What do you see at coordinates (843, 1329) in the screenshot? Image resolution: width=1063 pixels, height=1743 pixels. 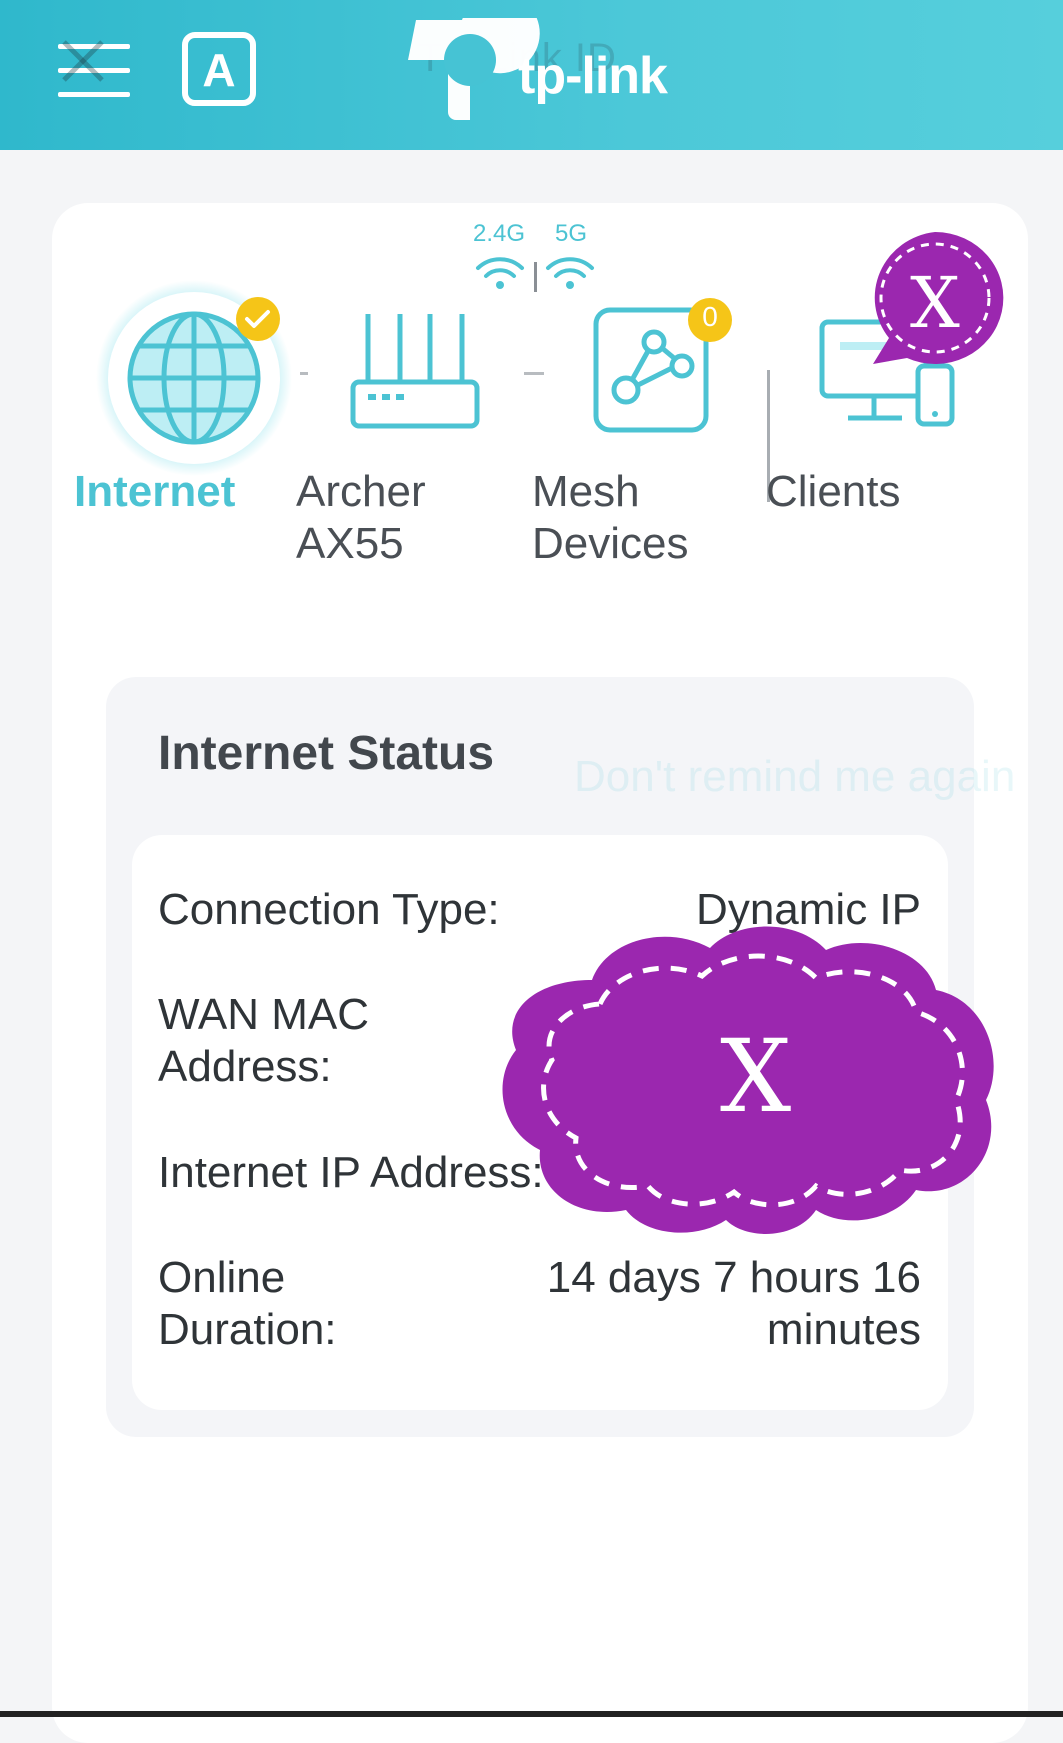 I see `online-duration-value-line2: minutes` at bounding box center [843, 1329].